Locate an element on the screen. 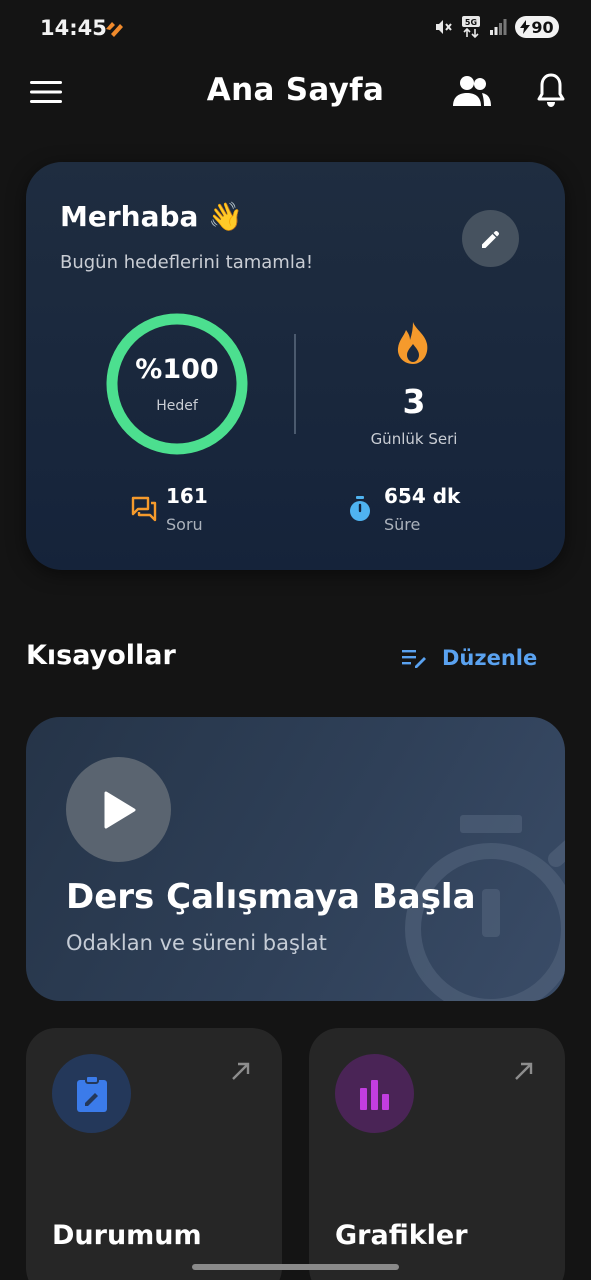 Image resolution: width=591 pixels, height=1280 pixels. battery-indicator: 90 is located at coordinates (537, 27).